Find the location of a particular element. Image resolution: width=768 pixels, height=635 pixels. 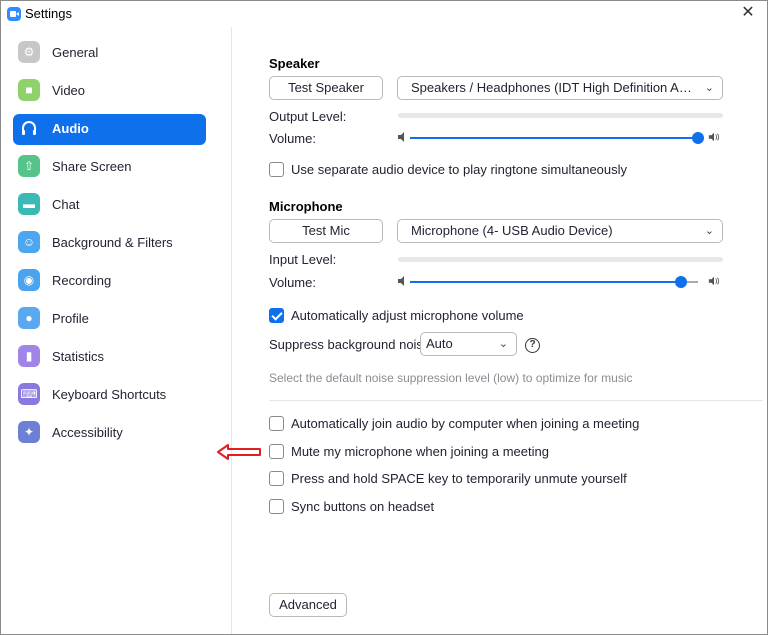

sidebar-item-accessibility: ✦ Accessibility is located at coordinates (109, 433).